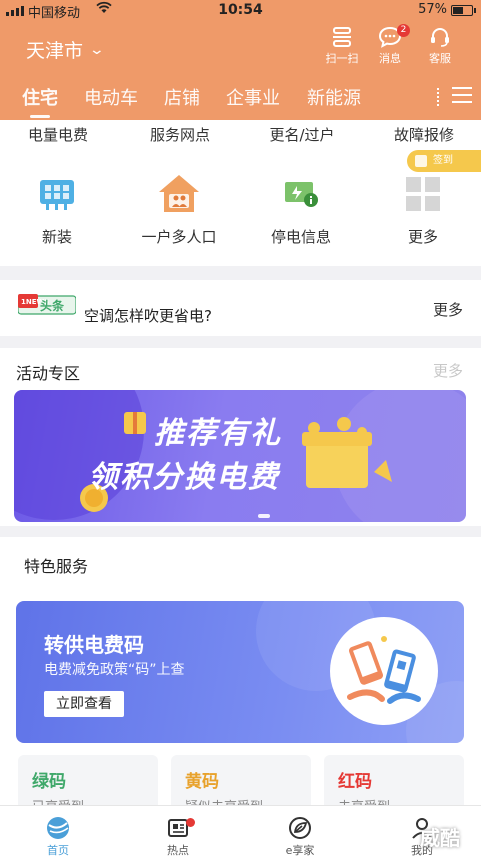 The height and width of the screenshot is (860, 481). I want to click on calendar-icon, so click(421, 161).